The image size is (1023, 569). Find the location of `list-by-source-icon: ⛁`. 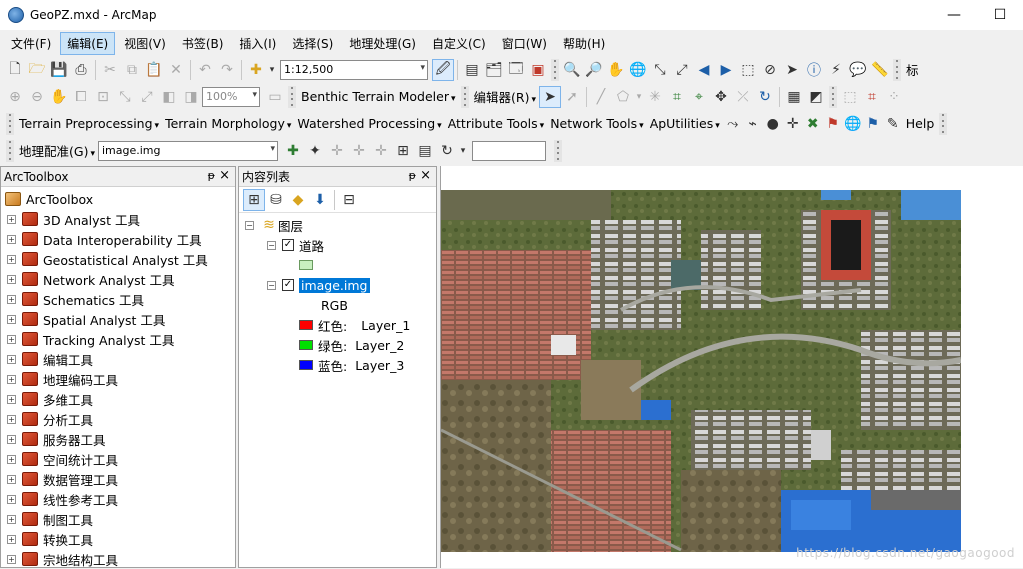

list-by-source-icon: ⛁ is located at coordinates (276, 200).